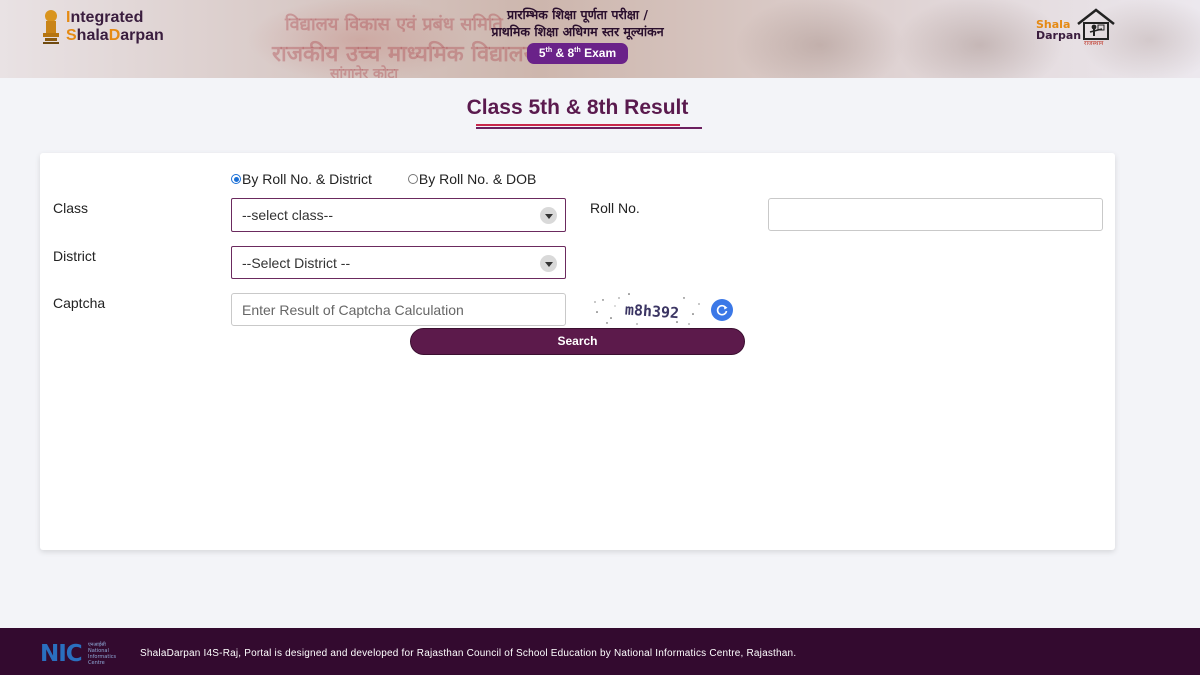  Describe the element at coordinates (651, 312) in the screenshot. I see `captcha-text: m8h392` at that location.